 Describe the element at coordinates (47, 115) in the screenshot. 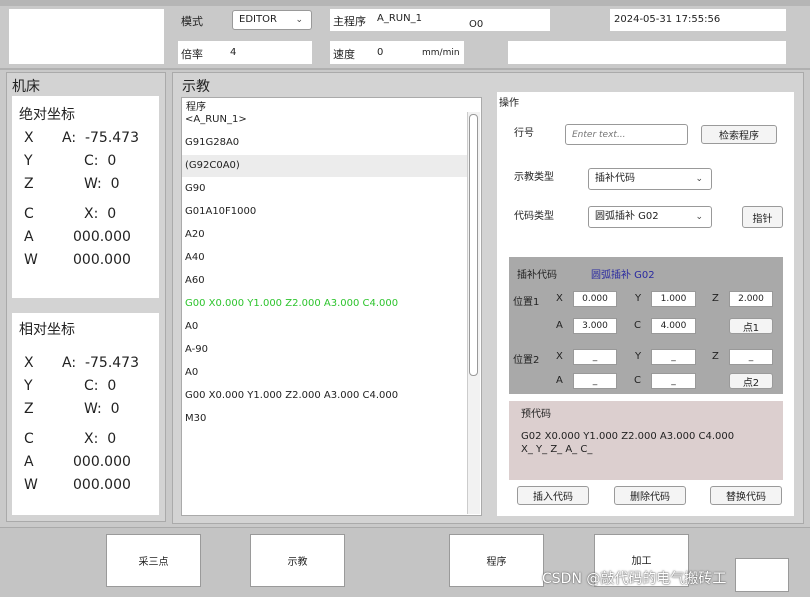

I see `absolute-coords-title: 绝对坐标` at that location.